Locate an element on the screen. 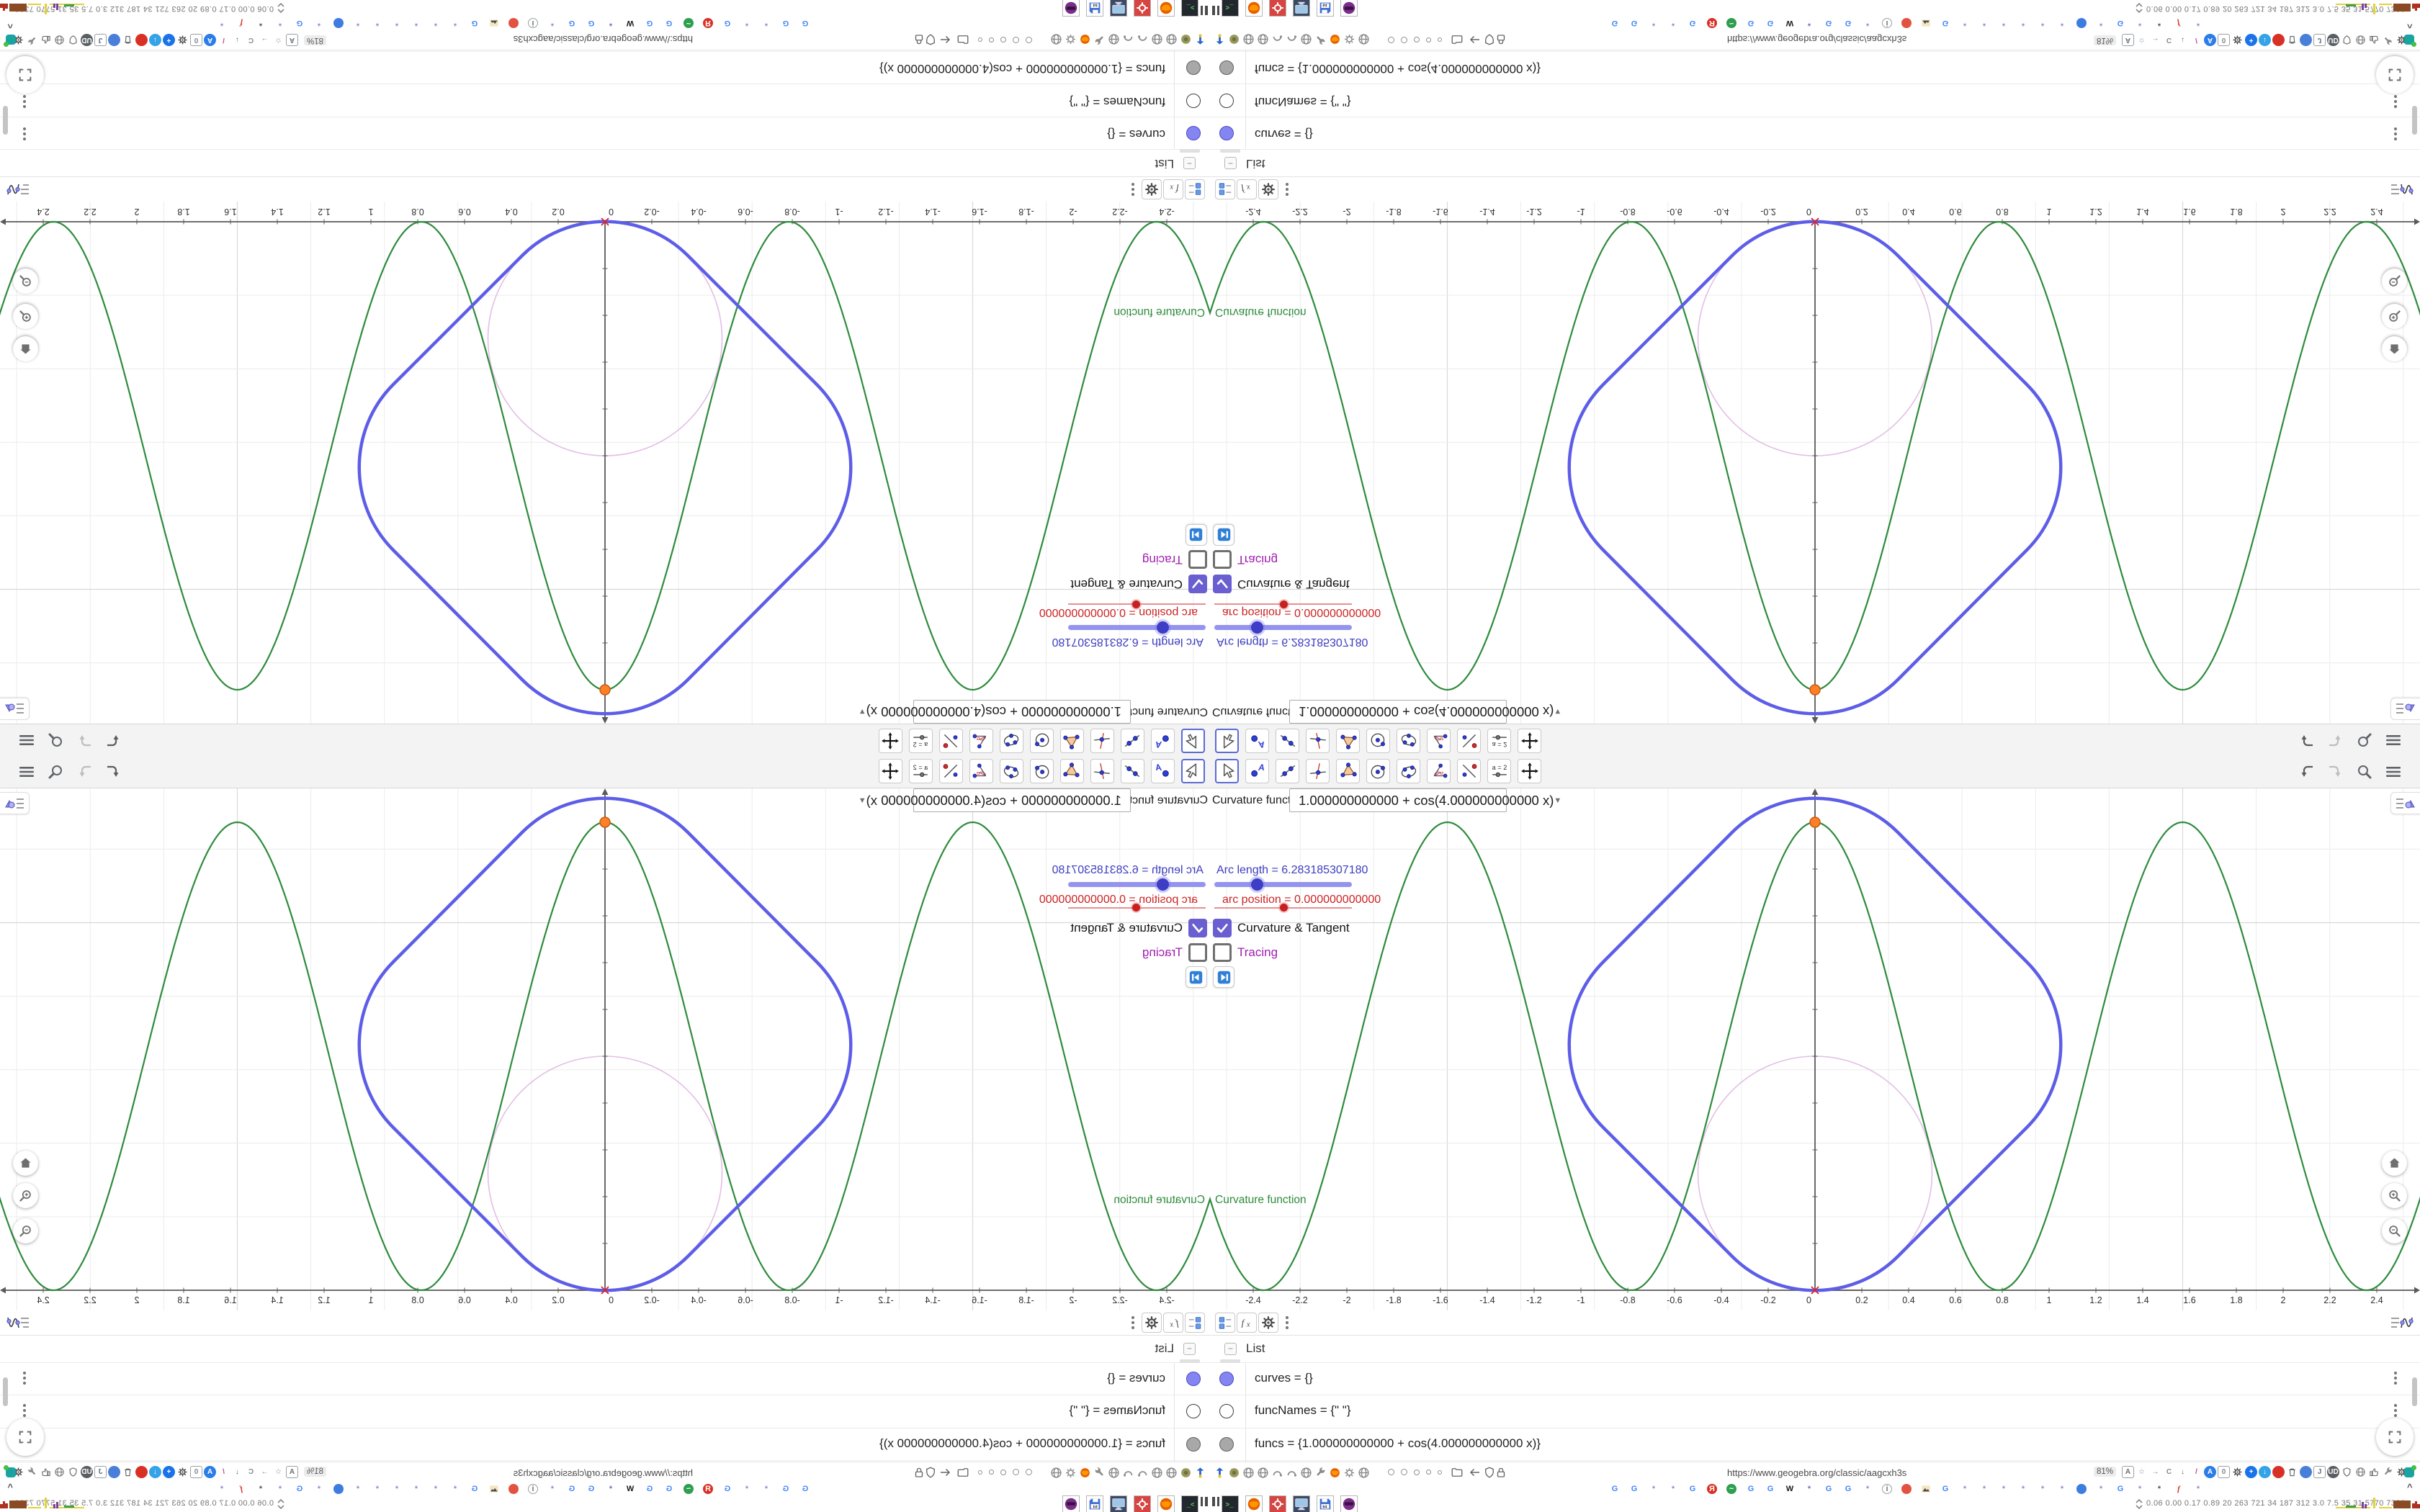 Image resolution: width=2420 pixels, height=1512 pixels. icon-: ↓ is located at coordinates (155, 40).